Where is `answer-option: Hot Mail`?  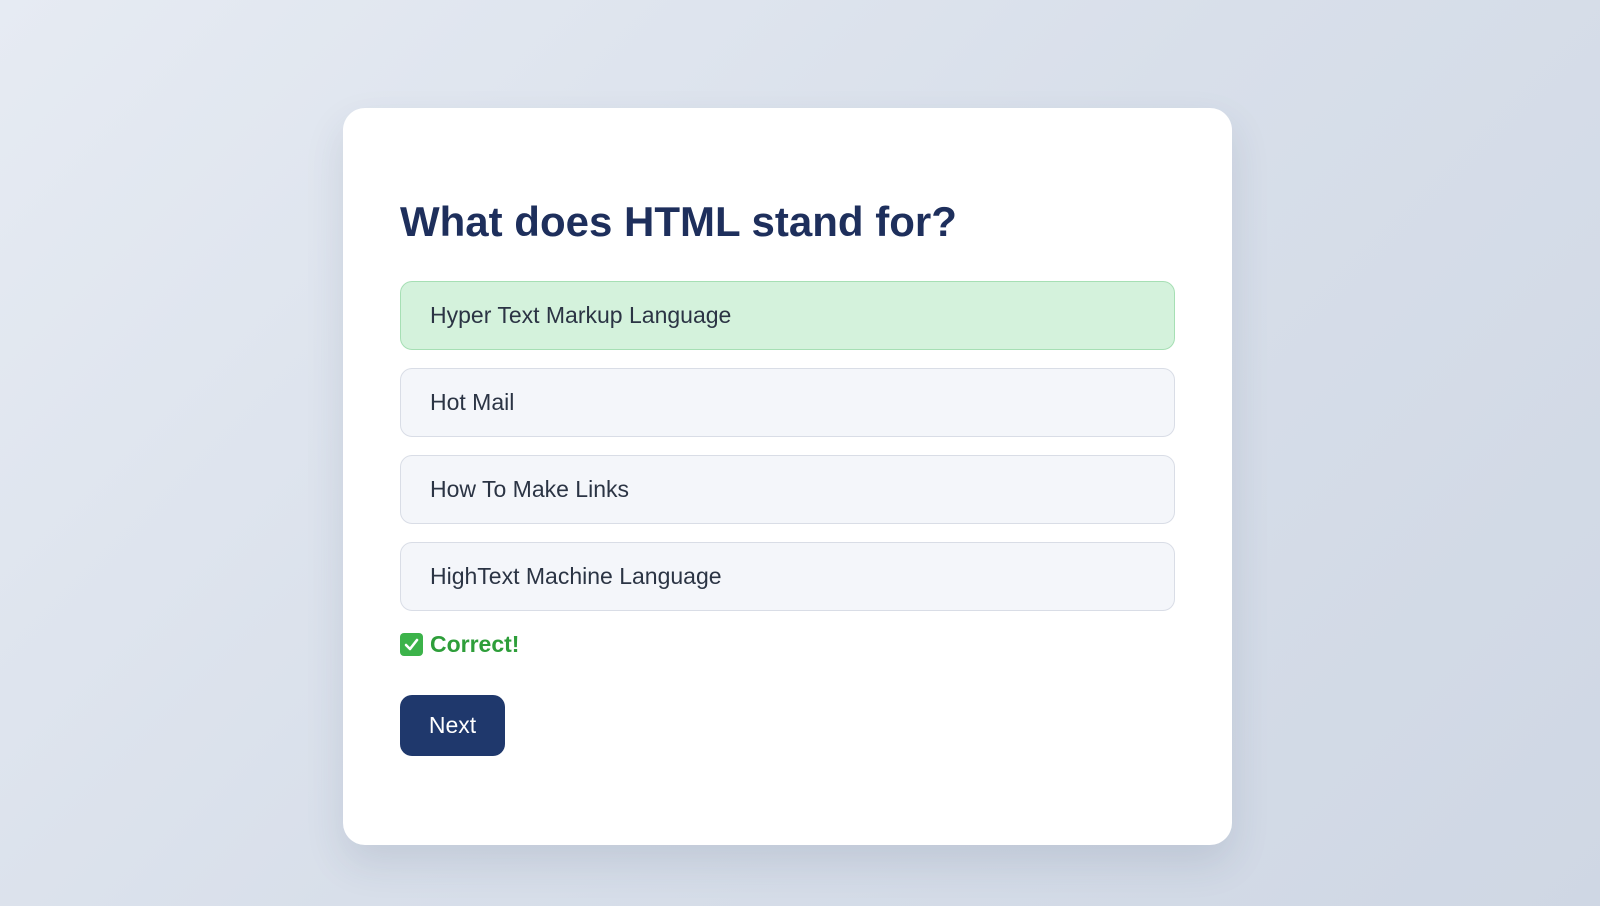
answer-option: Hot Mail is located at coordinates (787, 402).